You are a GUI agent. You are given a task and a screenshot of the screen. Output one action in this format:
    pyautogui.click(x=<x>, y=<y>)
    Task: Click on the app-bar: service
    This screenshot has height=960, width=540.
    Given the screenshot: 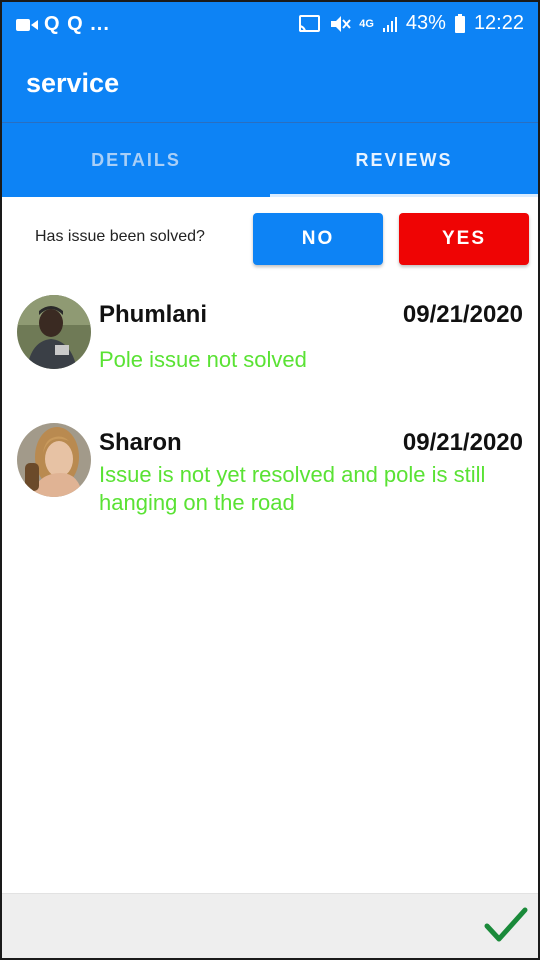 What is the action you would take?
    pyautogui.click(x=270, y=84)
    